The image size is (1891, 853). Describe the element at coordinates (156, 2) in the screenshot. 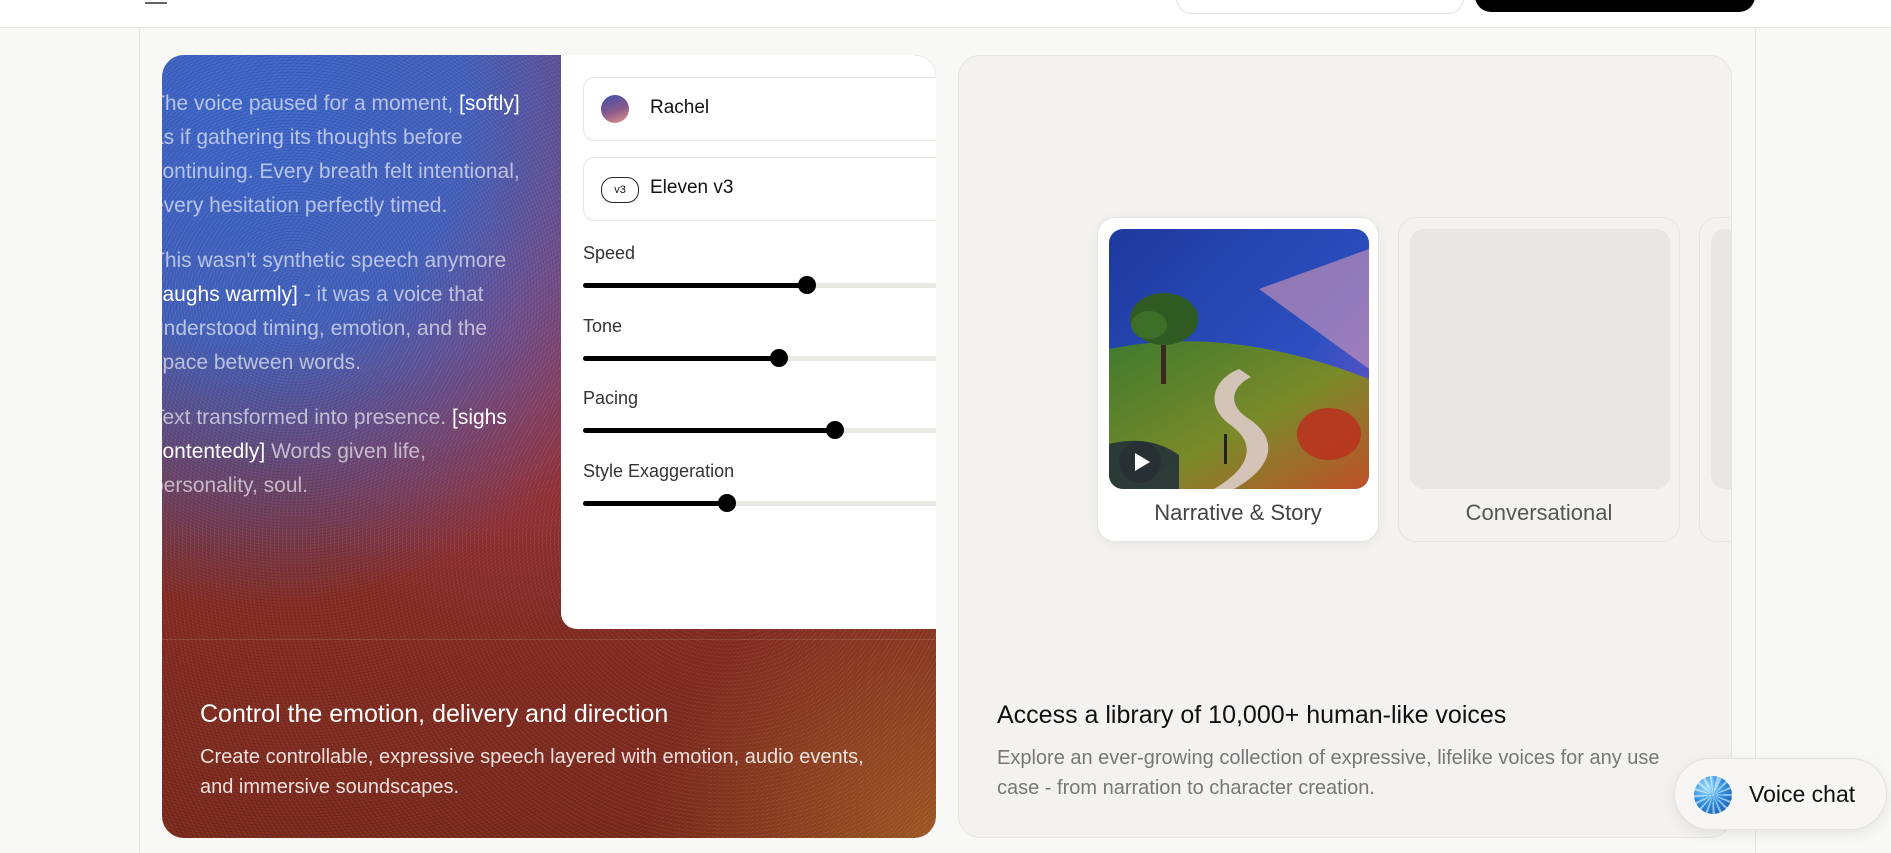

I see `menu-icon` at that location.